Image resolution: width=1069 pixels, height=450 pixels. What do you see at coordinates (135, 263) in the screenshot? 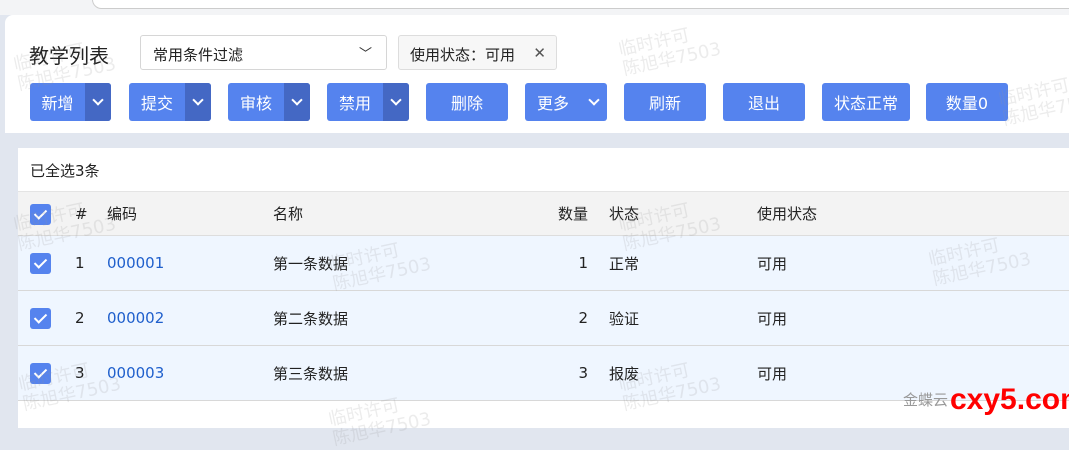
I see `row-code-link: 000001` at bounding box center [135, 263].